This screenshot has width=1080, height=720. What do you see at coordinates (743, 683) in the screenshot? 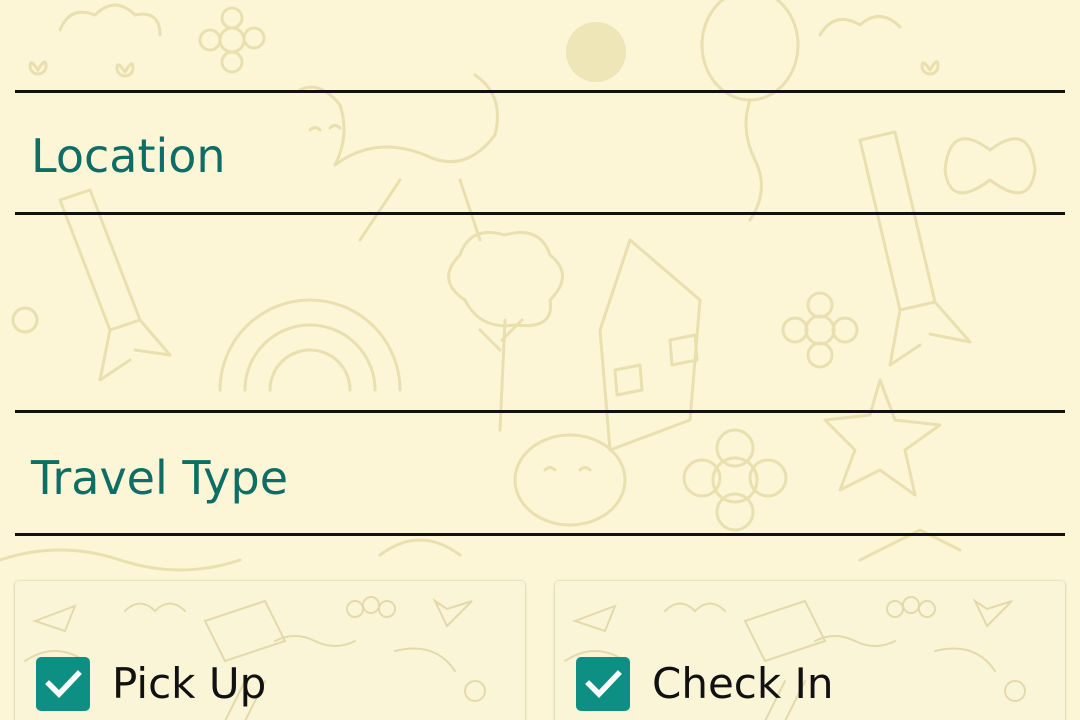
I see `check-in-label: Check In` at bounding box center [743, 683].